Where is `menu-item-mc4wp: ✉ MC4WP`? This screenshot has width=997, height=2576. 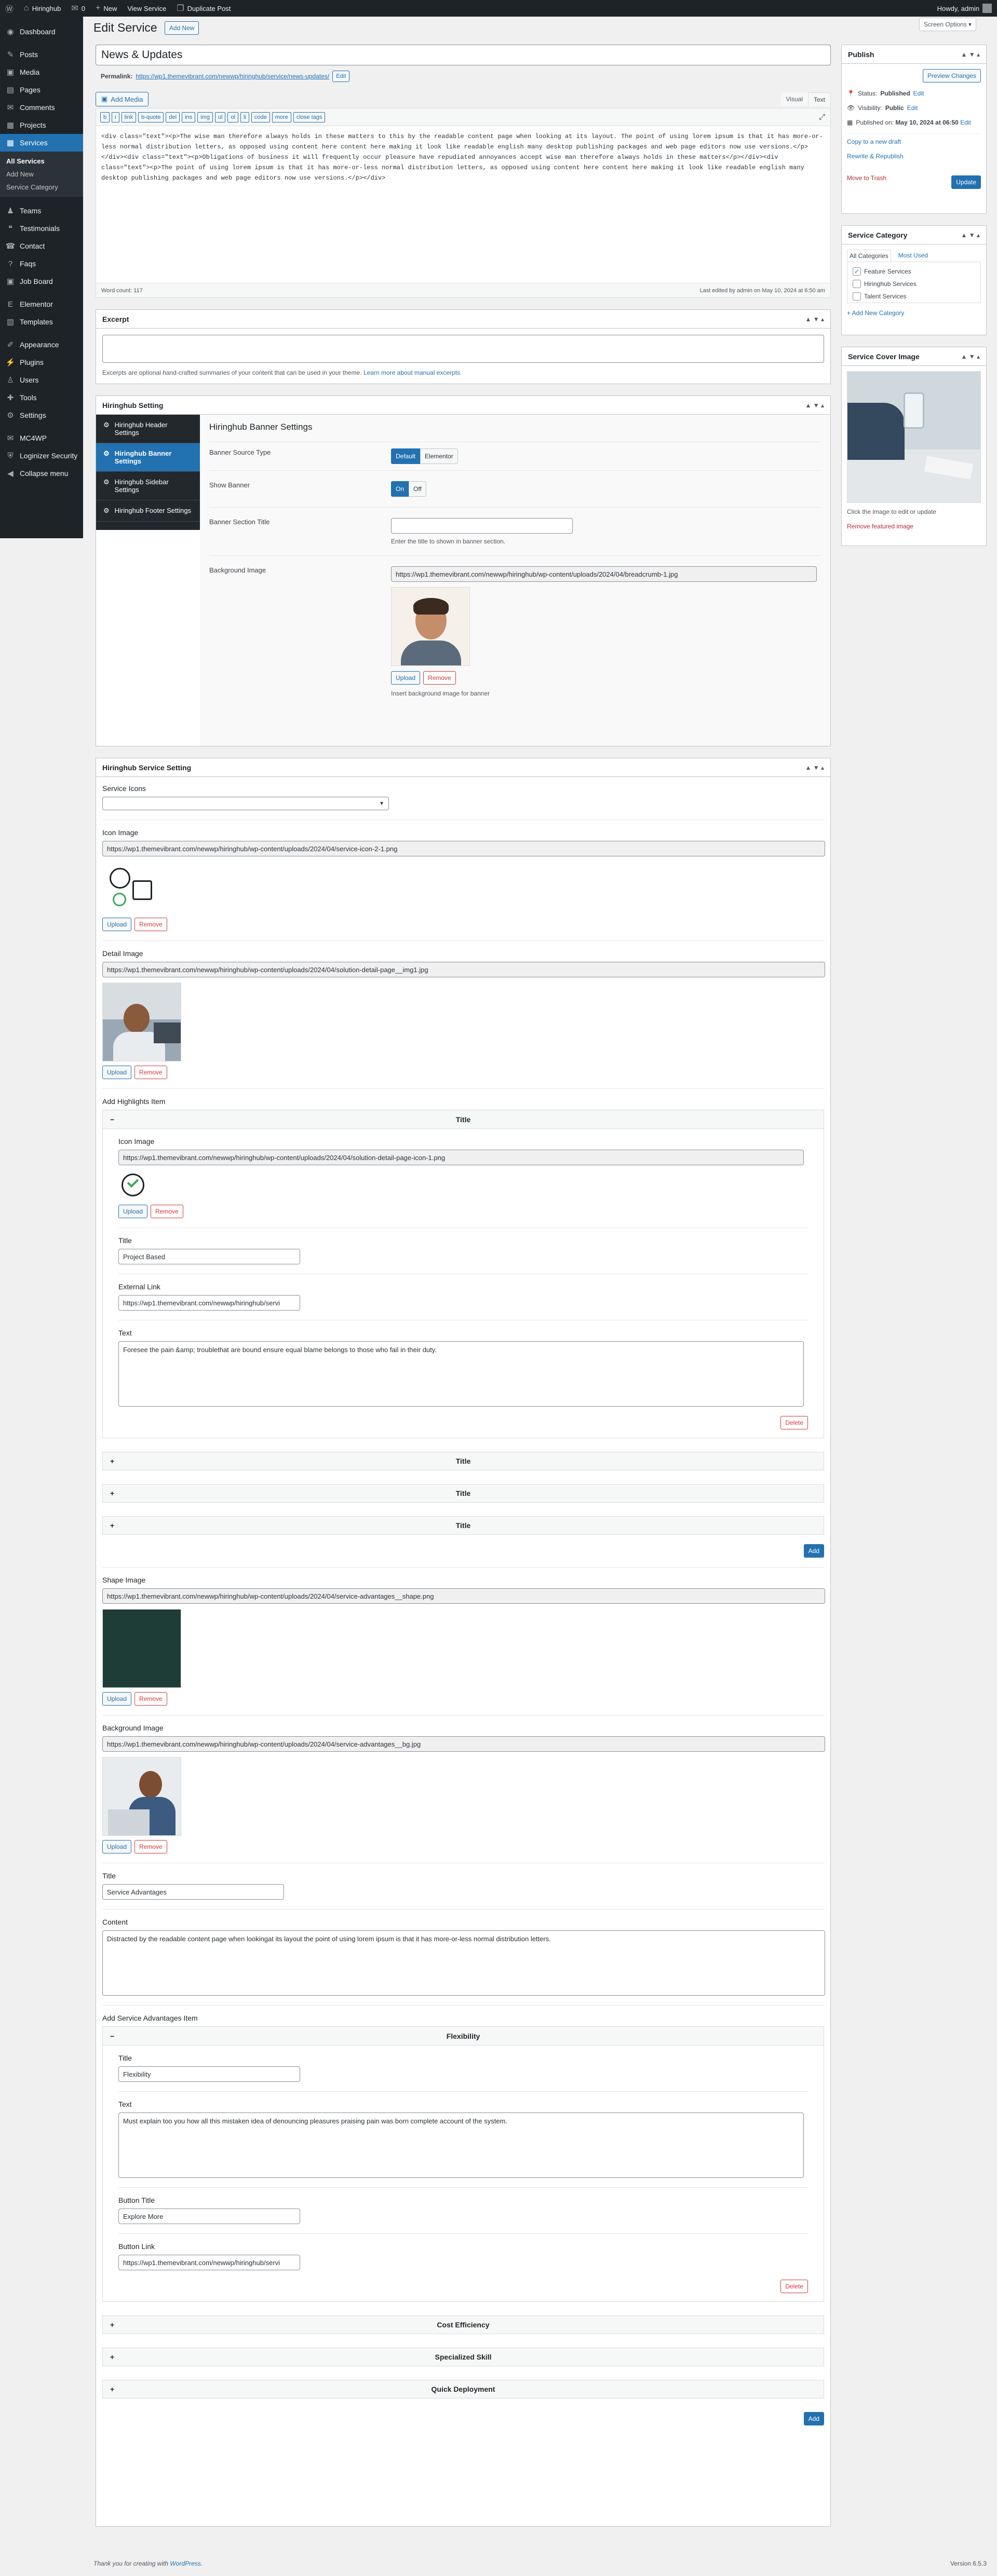
menu-item-mc4wp: ✉ MC4WP is located at coordinates (41, 438).